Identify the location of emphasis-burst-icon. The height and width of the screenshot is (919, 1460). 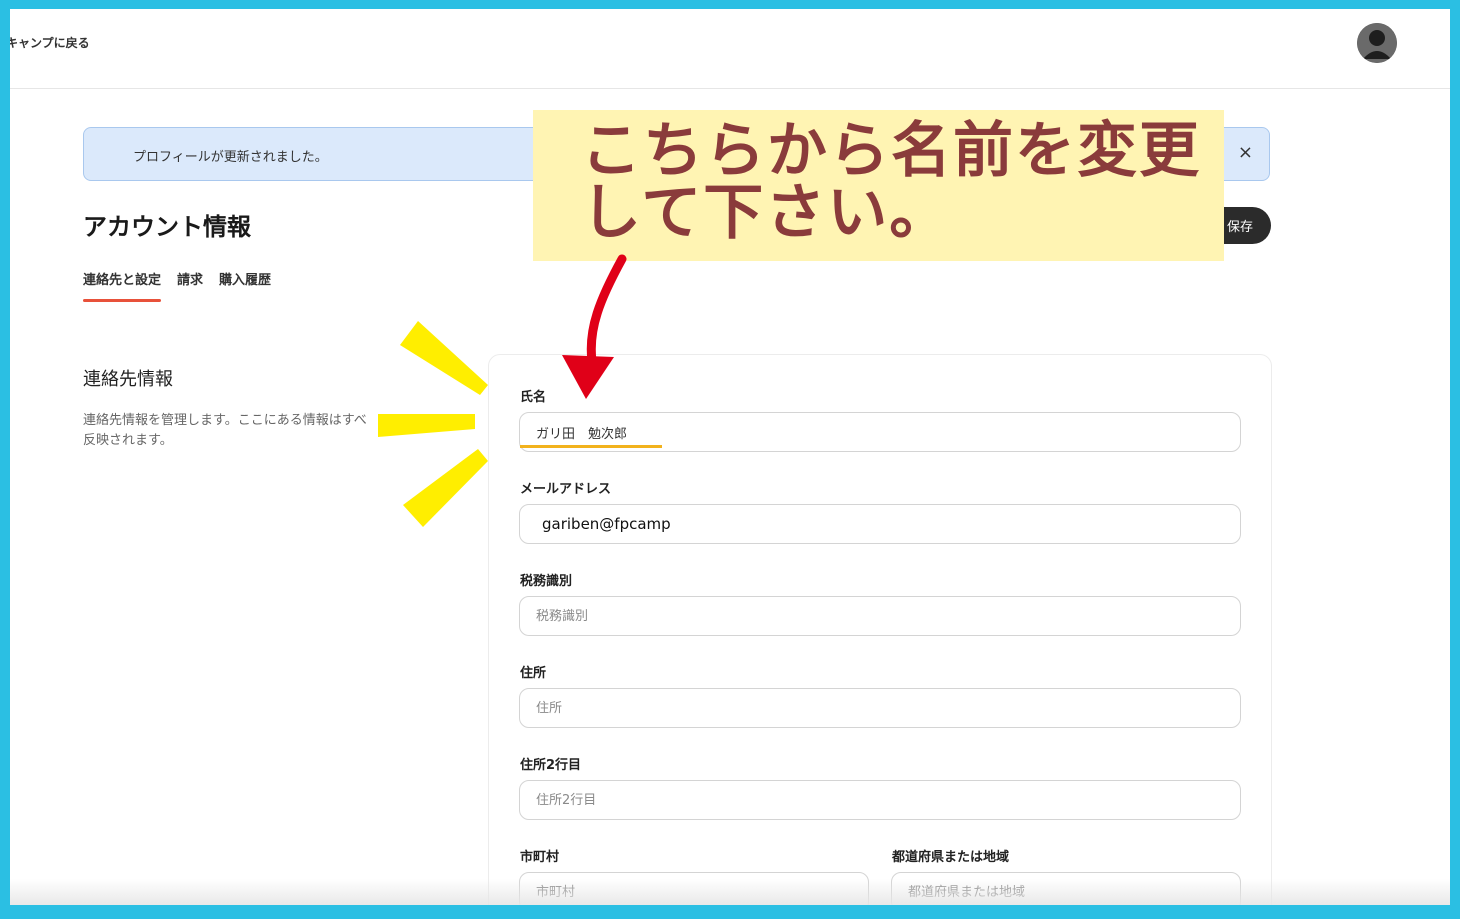
(433, 424).